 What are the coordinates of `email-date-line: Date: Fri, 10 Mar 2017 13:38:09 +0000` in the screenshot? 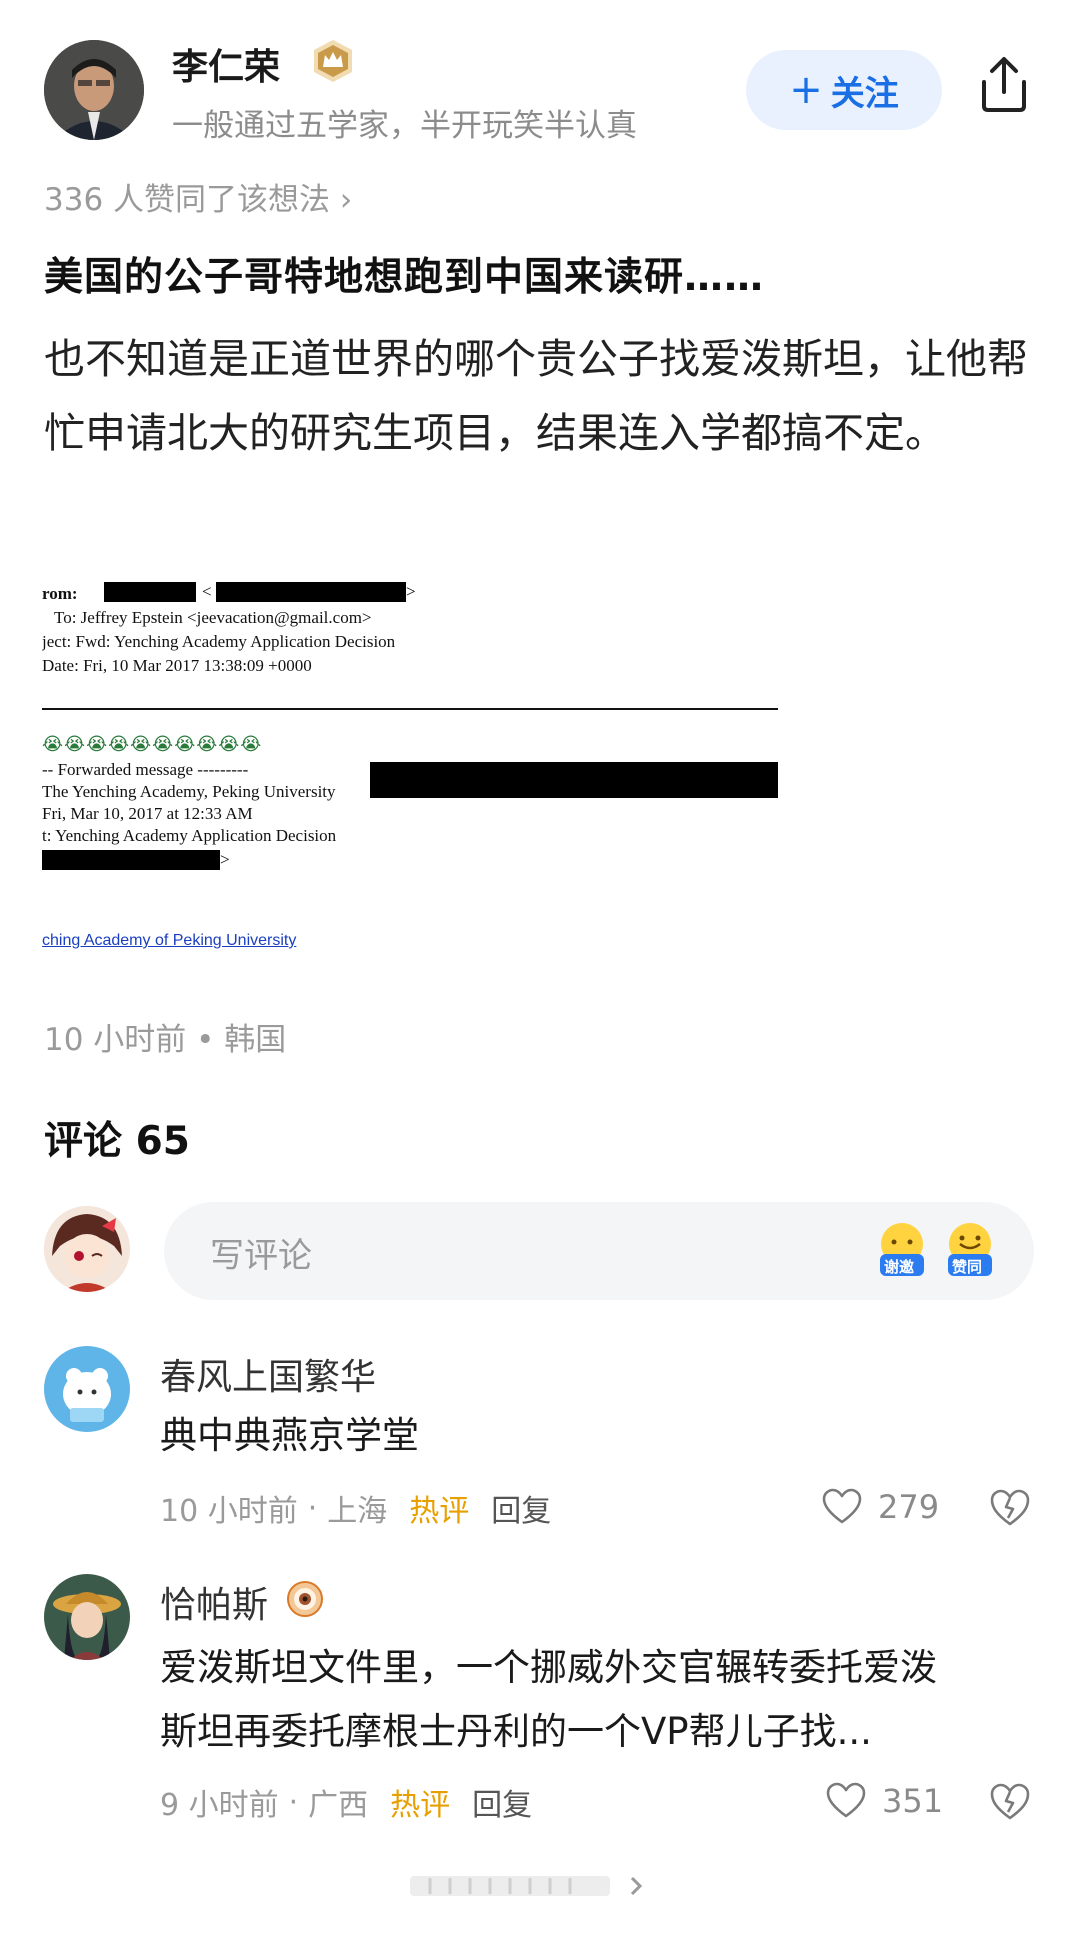 It's located at (177, 665).